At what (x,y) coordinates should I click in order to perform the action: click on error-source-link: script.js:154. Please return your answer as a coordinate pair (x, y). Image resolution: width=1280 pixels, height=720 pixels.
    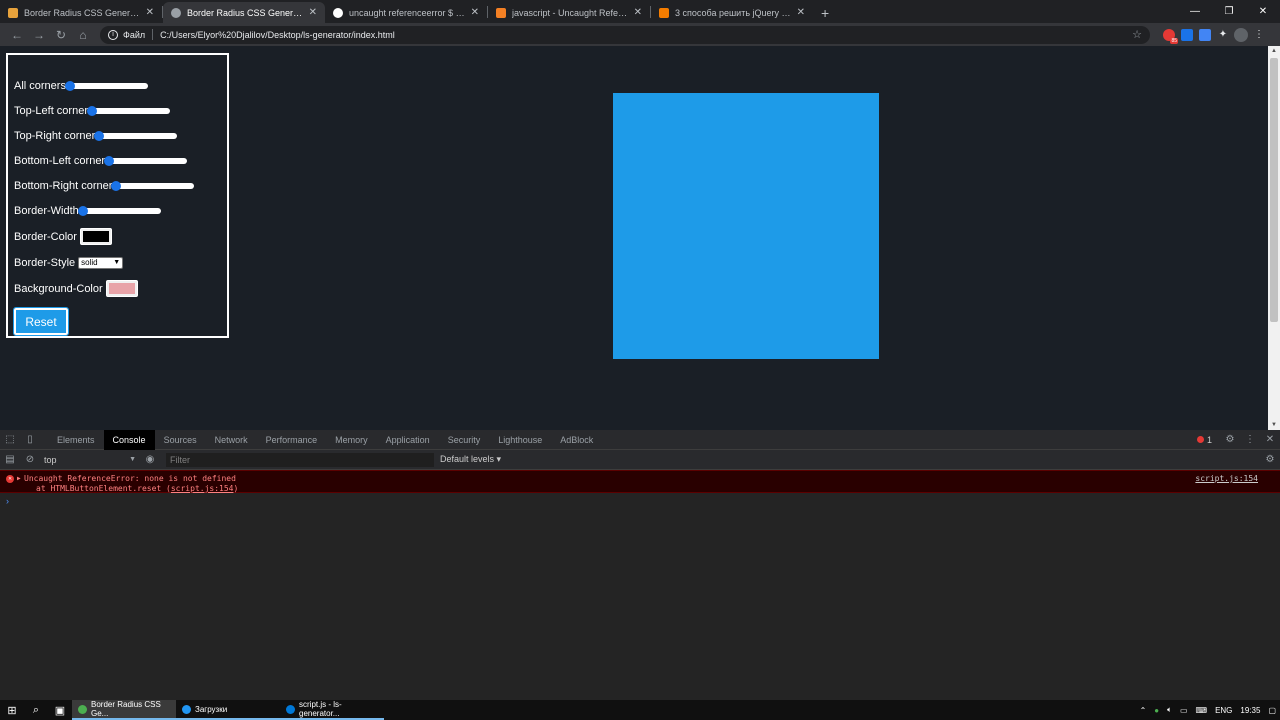
    Looking at the image, I should click on (1226, 479).